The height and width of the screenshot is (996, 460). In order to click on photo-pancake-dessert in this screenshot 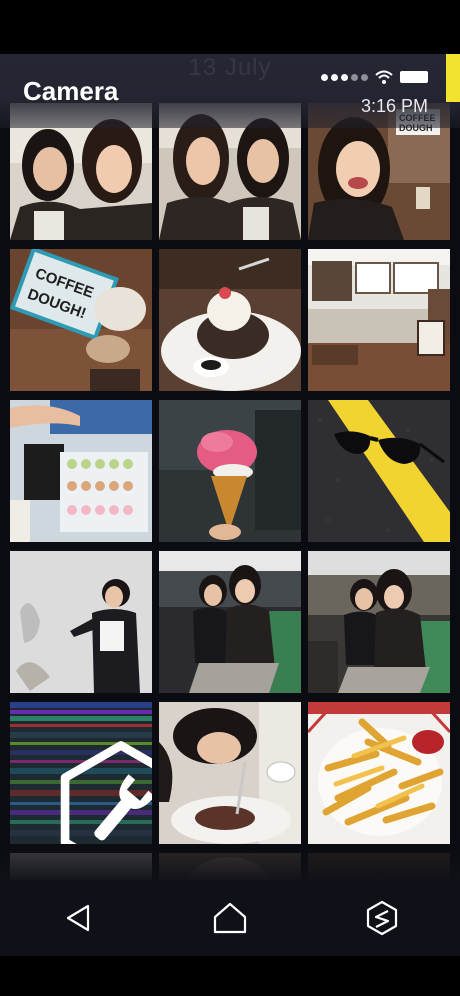, I will do `click(230, 320)`.